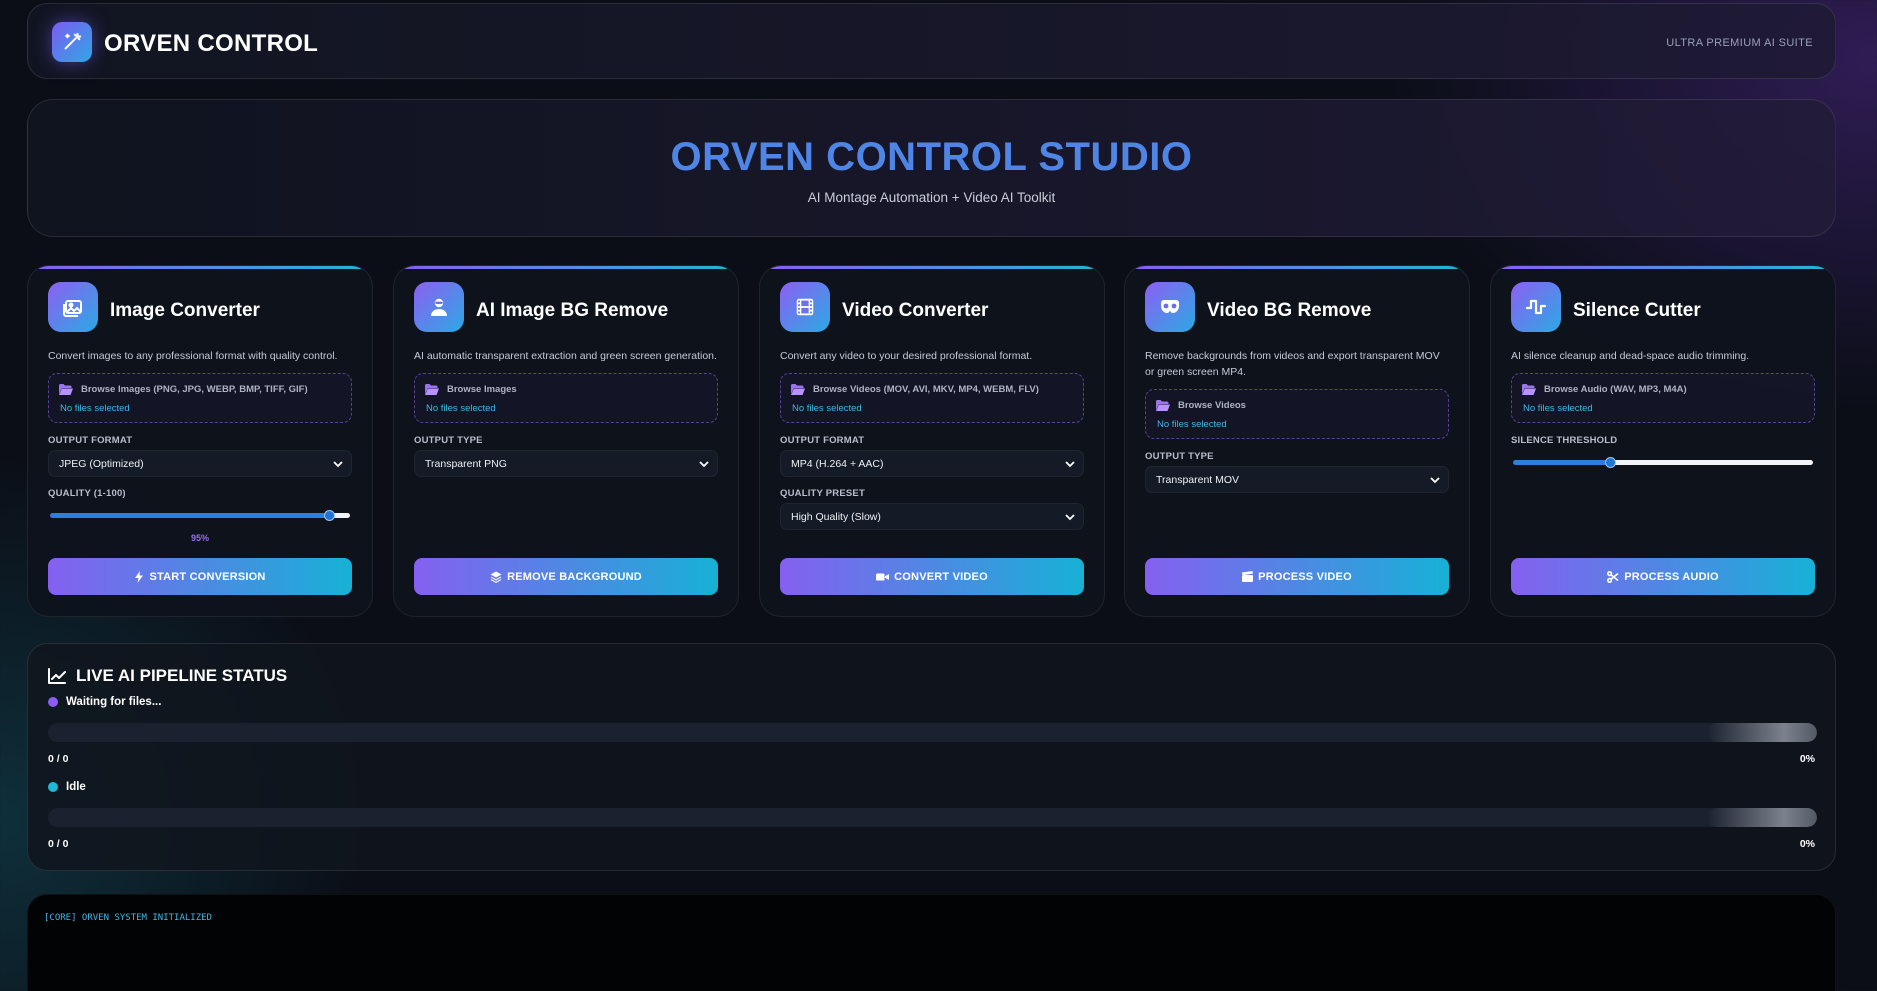  Describe the element at coordinates (572, 310) in the screenshot. I see `card-title: AI Image BG Remove` at that location.